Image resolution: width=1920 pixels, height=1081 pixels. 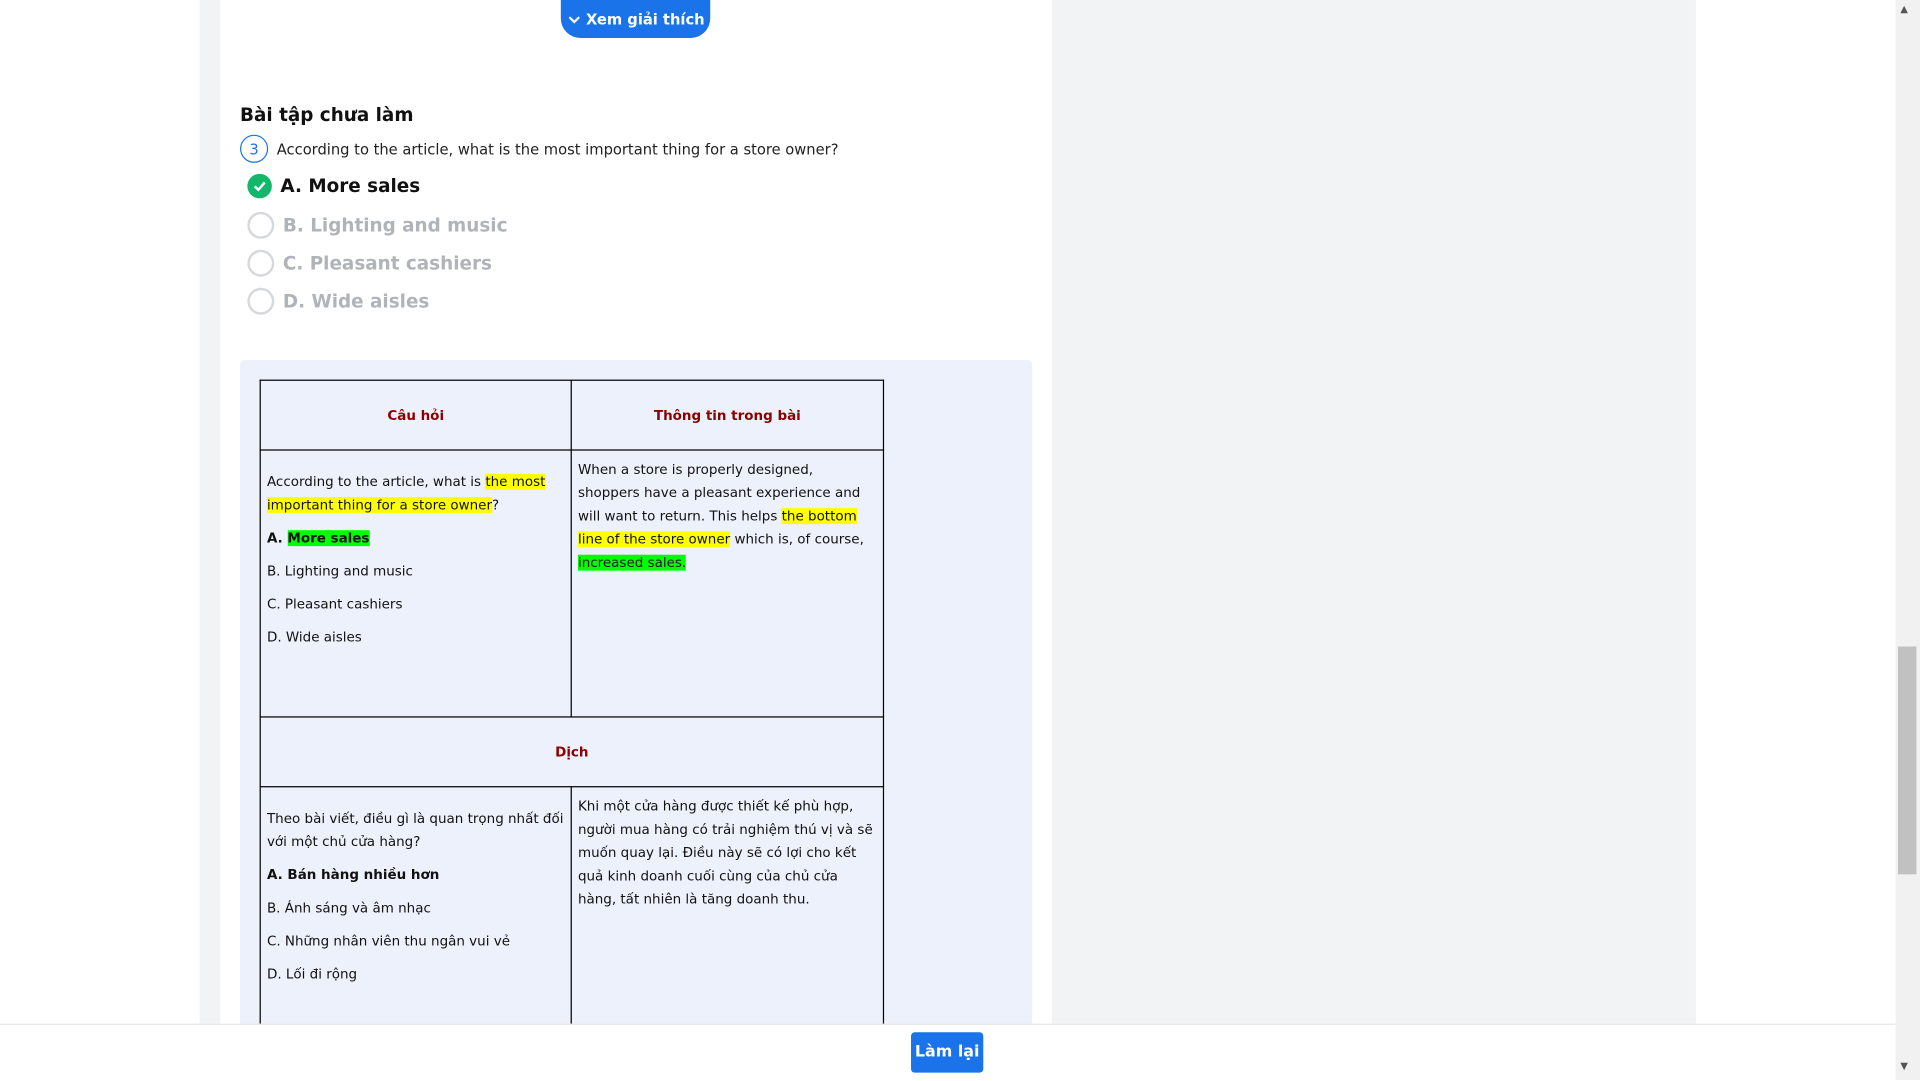 I want to click on vi-option-c: C. Những nhân viên thu ngân vui vẻ, so click(x=388, y=941).